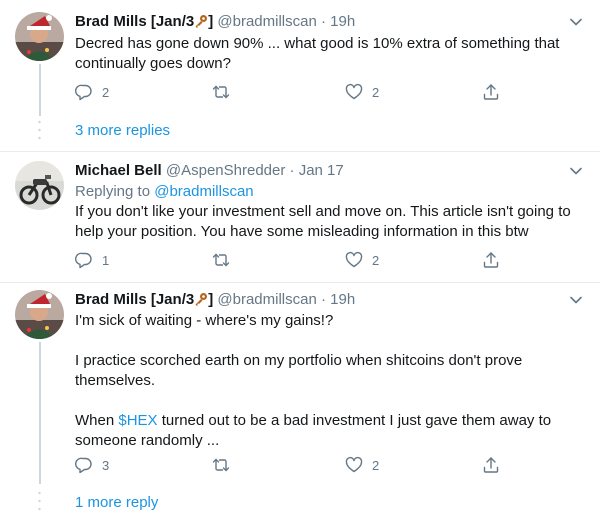 This screenshot has width=600, height=523. I want to click on reply-button: 2, so click(92, 92).